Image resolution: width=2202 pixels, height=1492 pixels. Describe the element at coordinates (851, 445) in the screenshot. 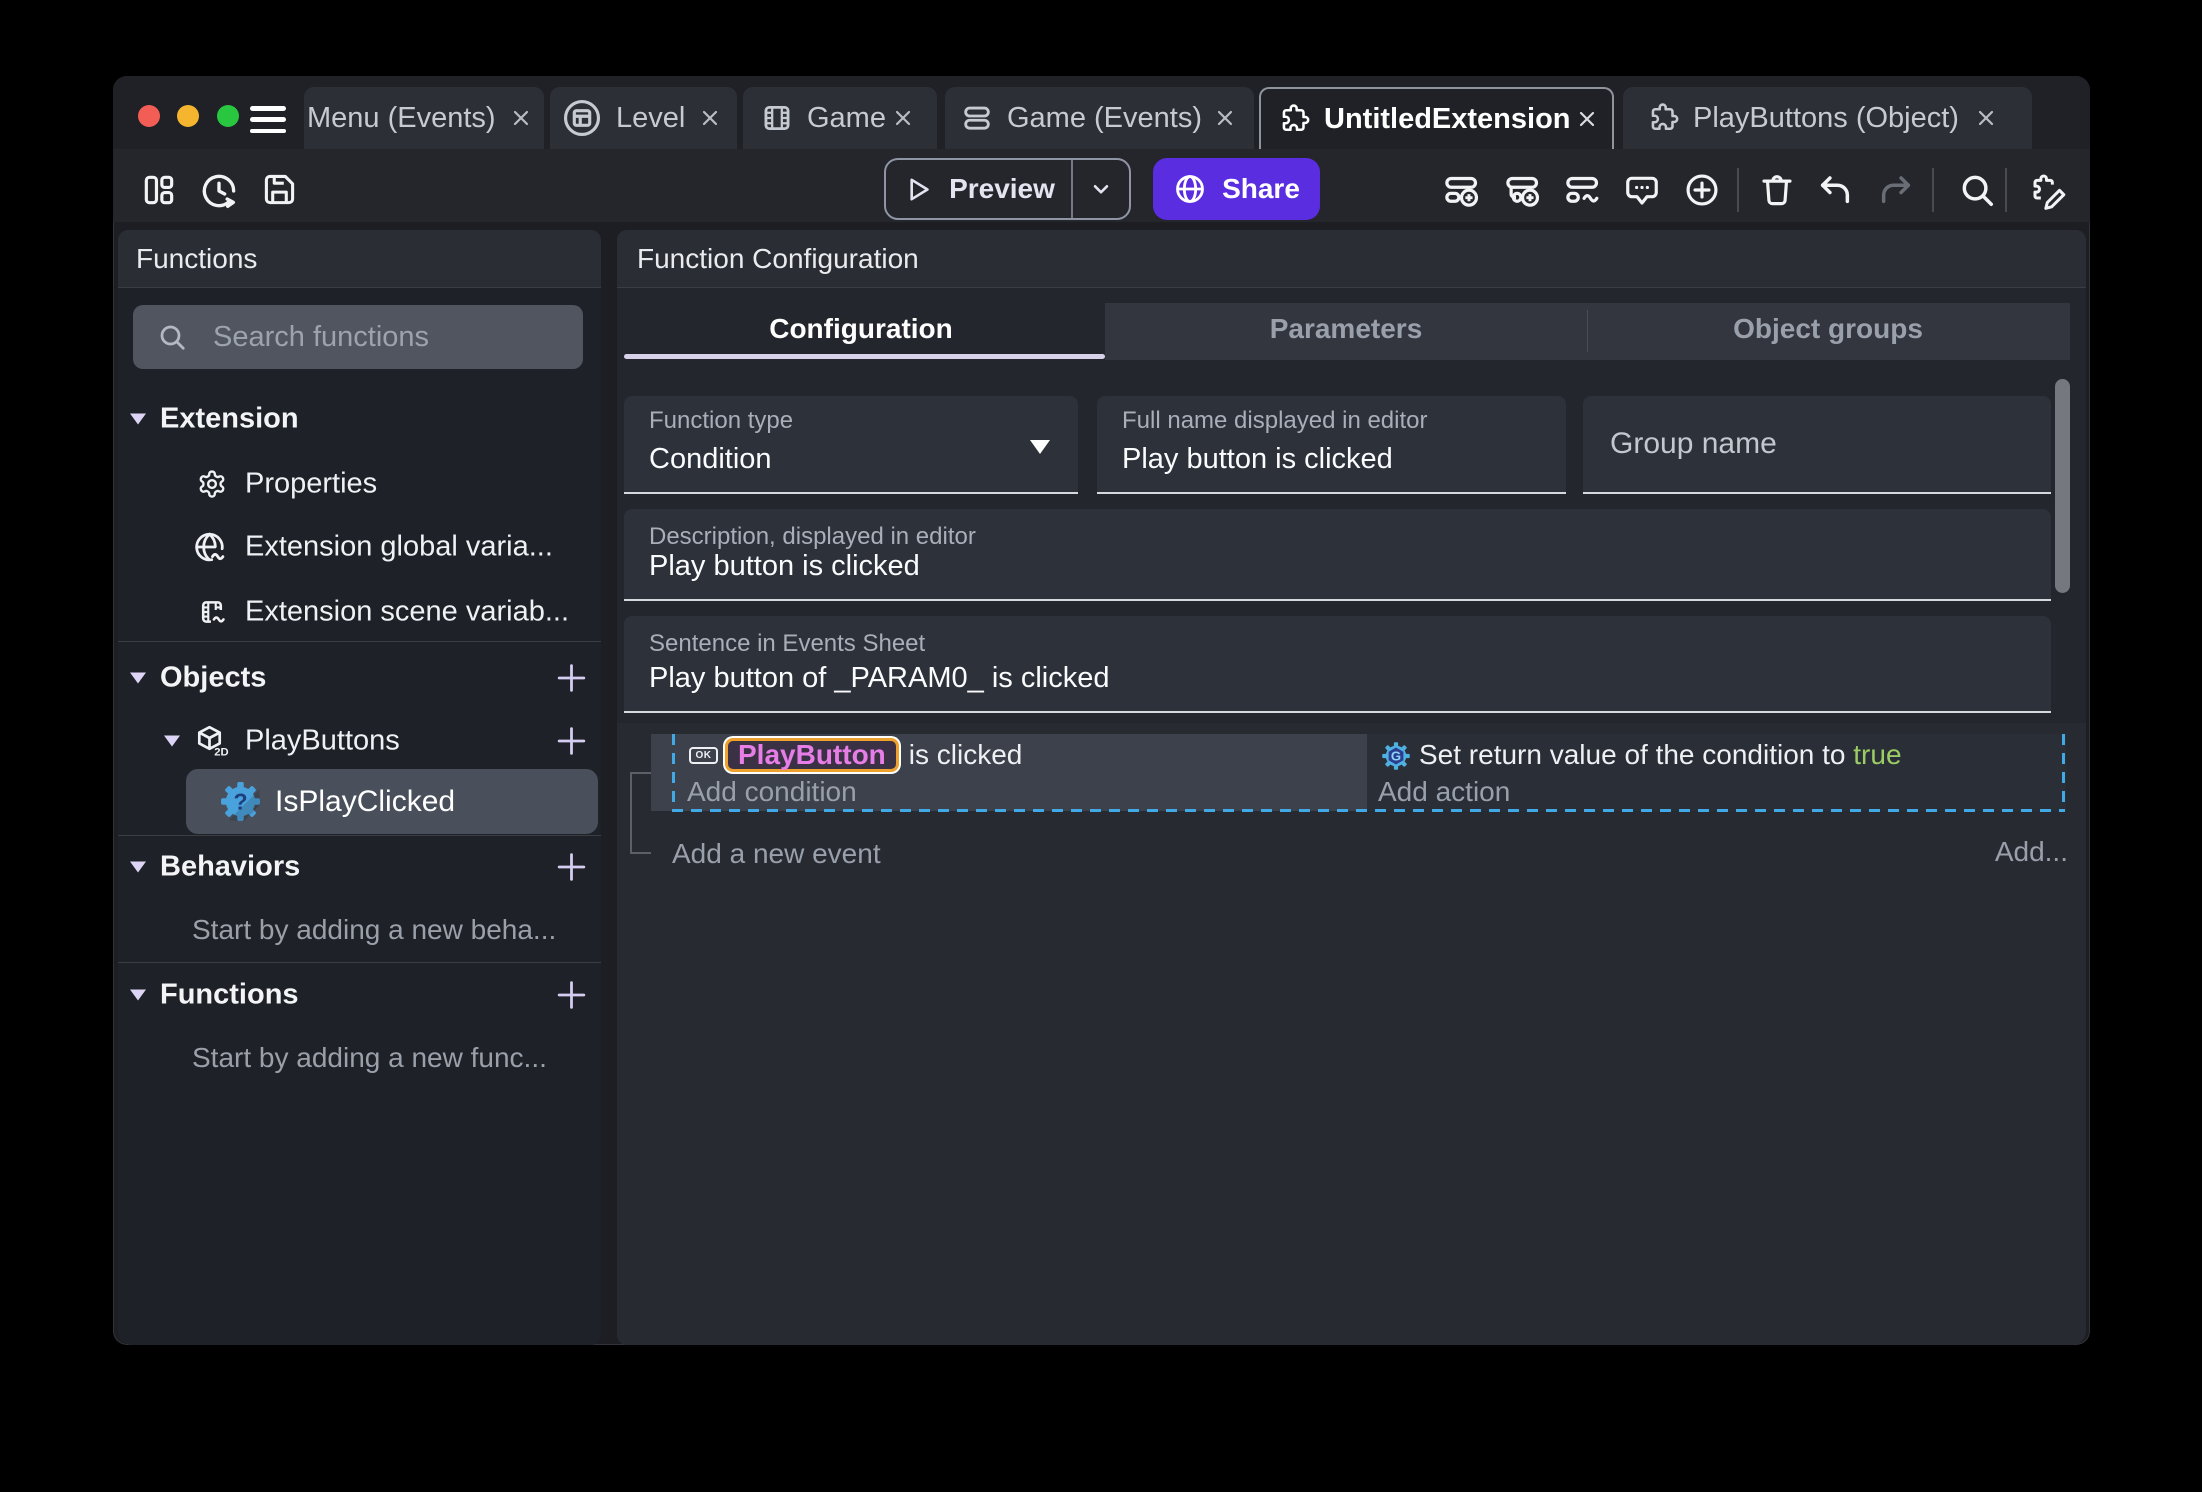

I see `function-type-select: Function type Condition` at that location.